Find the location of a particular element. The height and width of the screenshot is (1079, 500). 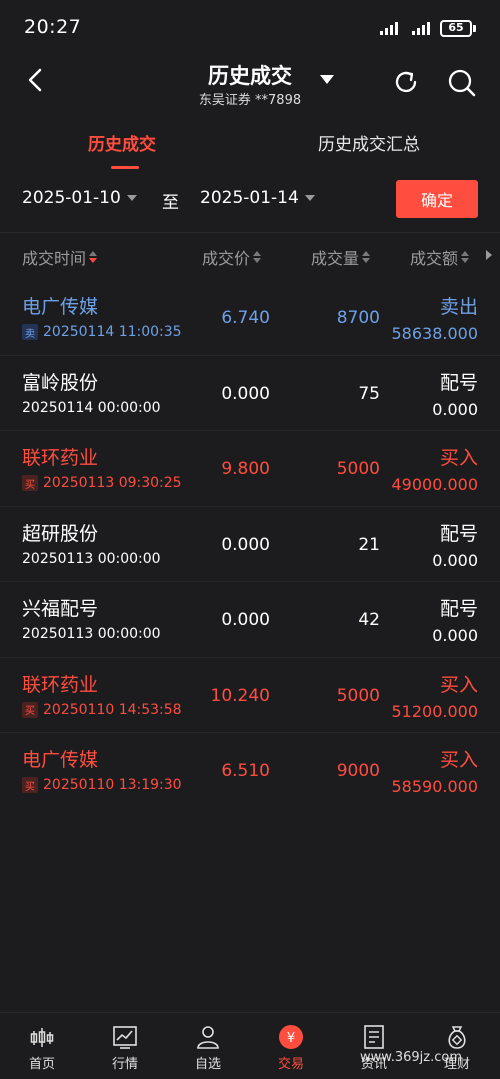

end-date-value: 2025-01-14 is located at coordinates (249, 198).